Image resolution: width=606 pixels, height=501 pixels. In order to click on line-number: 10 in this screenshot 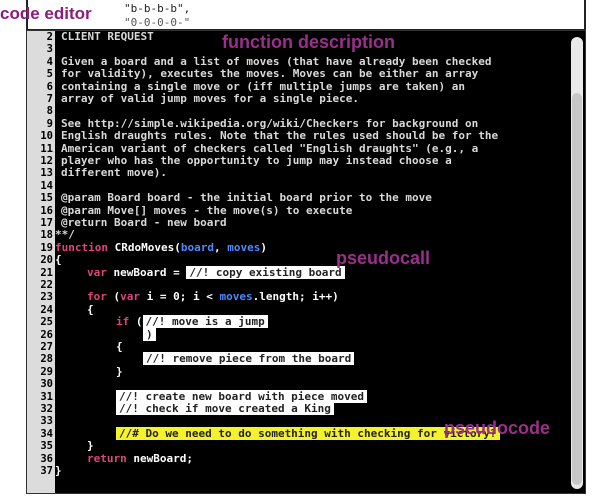, I will do `click(46, 136)`.